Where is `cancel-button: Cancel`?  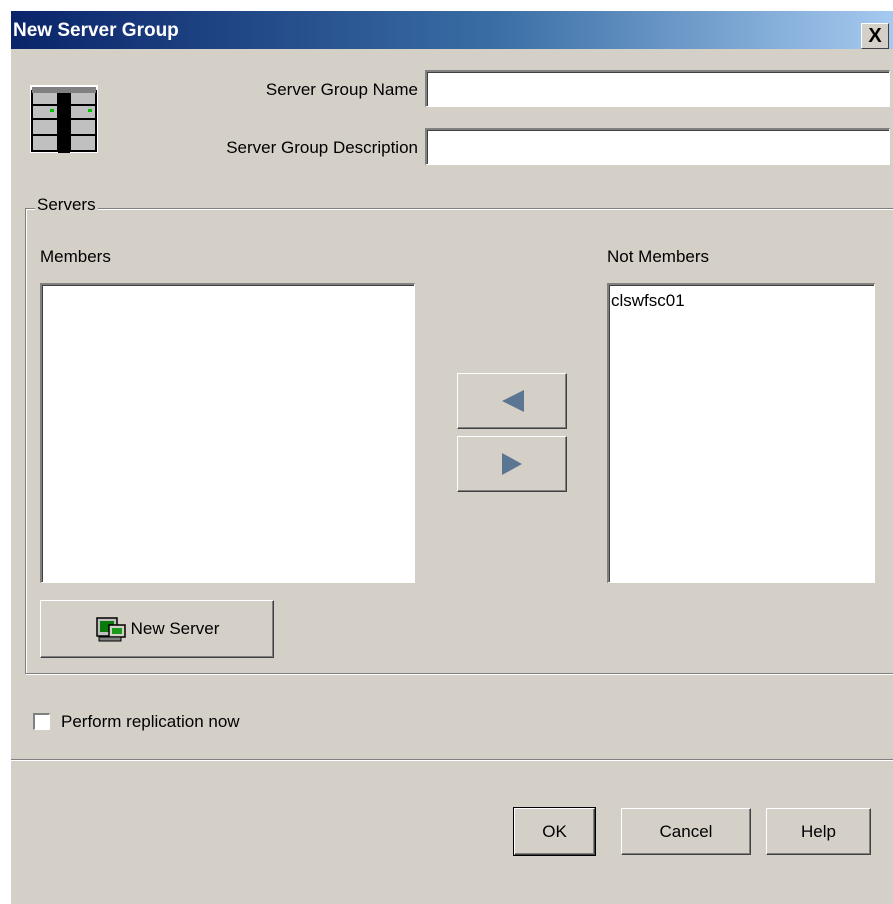 cancel-button: Cancel is located at coordinates (686, 831).